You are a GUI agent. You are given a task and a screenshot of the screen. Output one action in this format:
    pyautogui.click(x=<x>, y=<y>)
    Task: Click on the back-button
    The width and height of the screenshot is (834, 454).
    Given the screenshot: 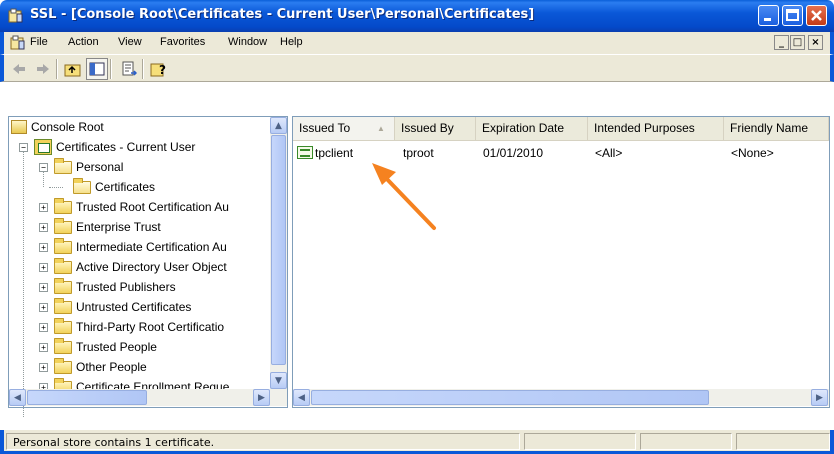 What is the action you would take?
    pyautogui.click(x=19, y=69)
    